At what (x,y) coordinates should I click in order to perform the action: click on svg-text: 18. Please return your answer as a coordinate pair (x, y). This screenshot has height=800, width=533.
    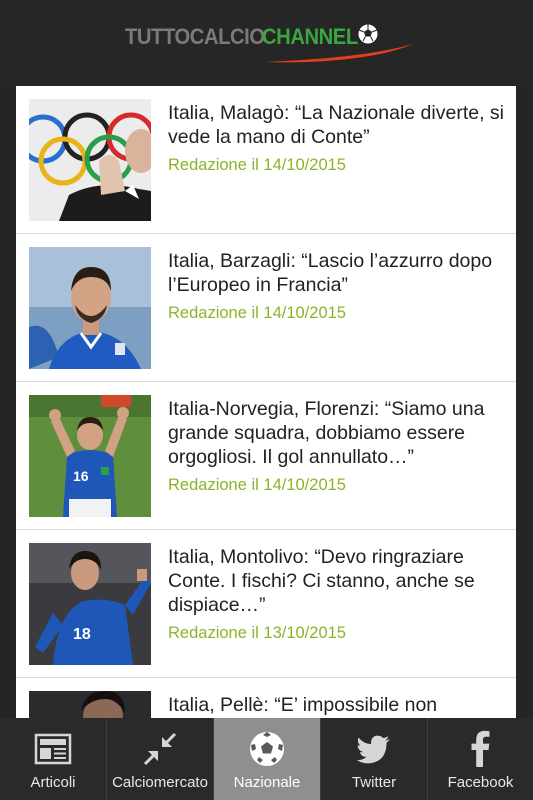
    Looking at the image, I should click on (82, 634).